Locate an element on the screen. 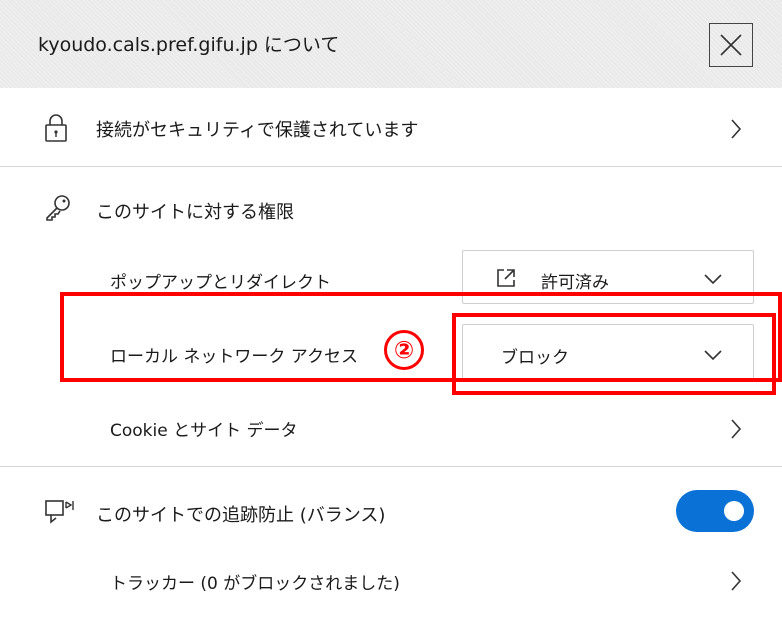  step-marker: ② is located at coordinates (404, 350).